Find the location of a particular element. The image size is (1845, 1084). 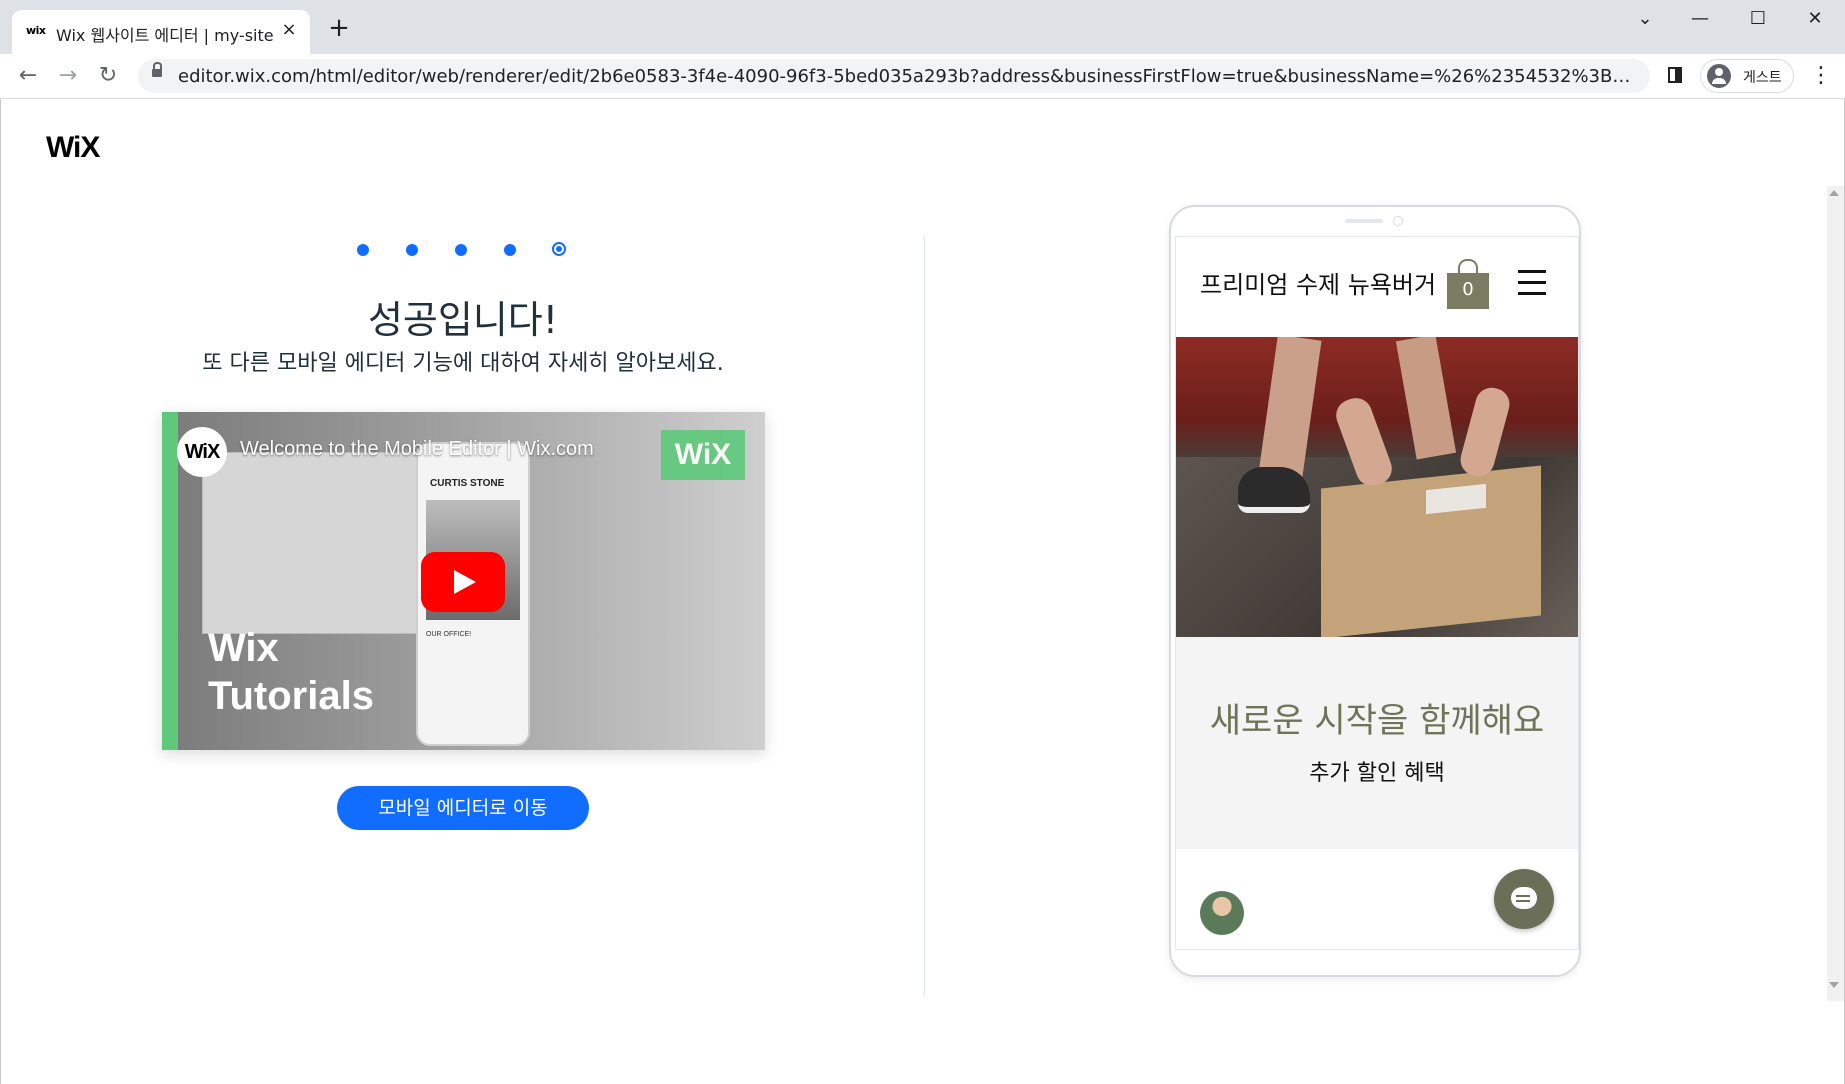

cart-bag-icon: 0 is located at coordinates (1468, 284).